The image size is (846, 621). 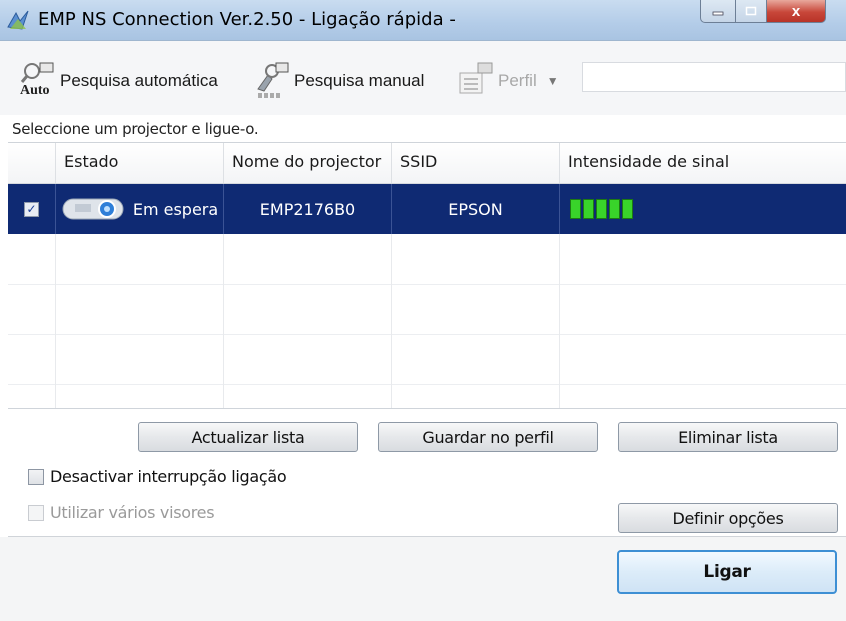 What do you see at coordinates (714, 77) in the screenshot?
I see `profile-select` at bounding box center [714, 77].